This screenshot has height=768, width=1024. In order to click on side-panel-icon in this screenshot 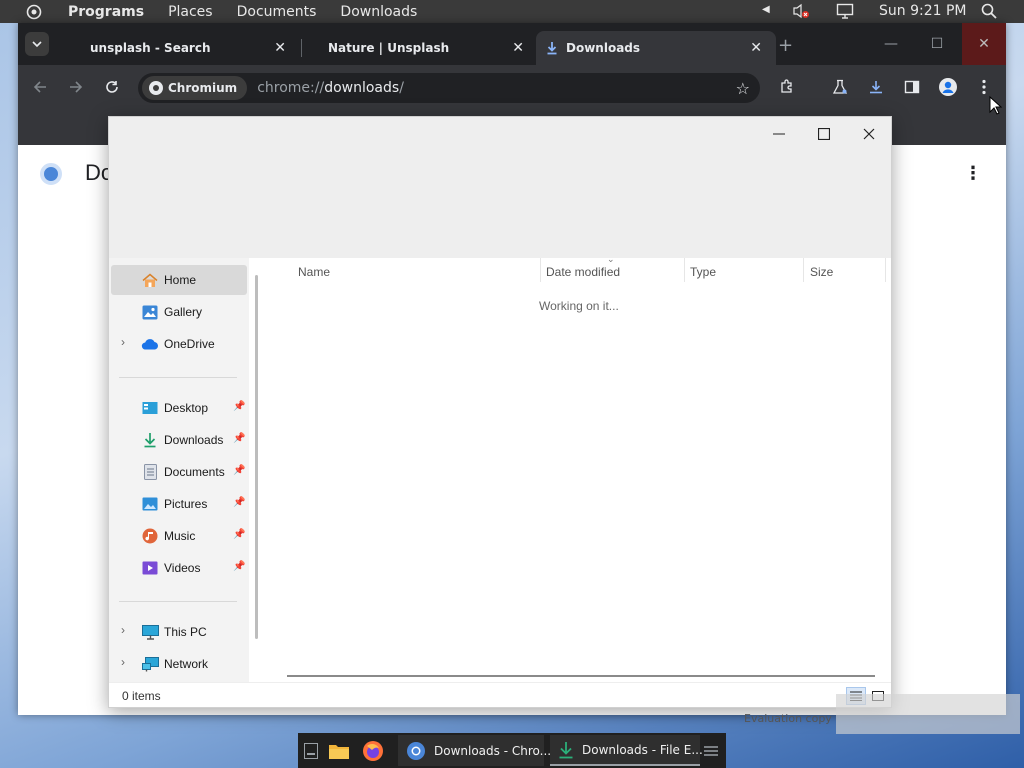, I will do `click(912, 87)`.